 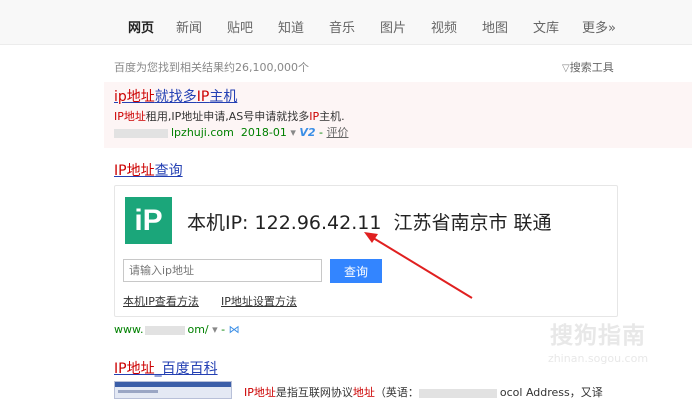 What do you see at coordinates (218, 223) in the screenshot?
I see `local-ip-label: 本机IP:` at bounding box center [218, 223].